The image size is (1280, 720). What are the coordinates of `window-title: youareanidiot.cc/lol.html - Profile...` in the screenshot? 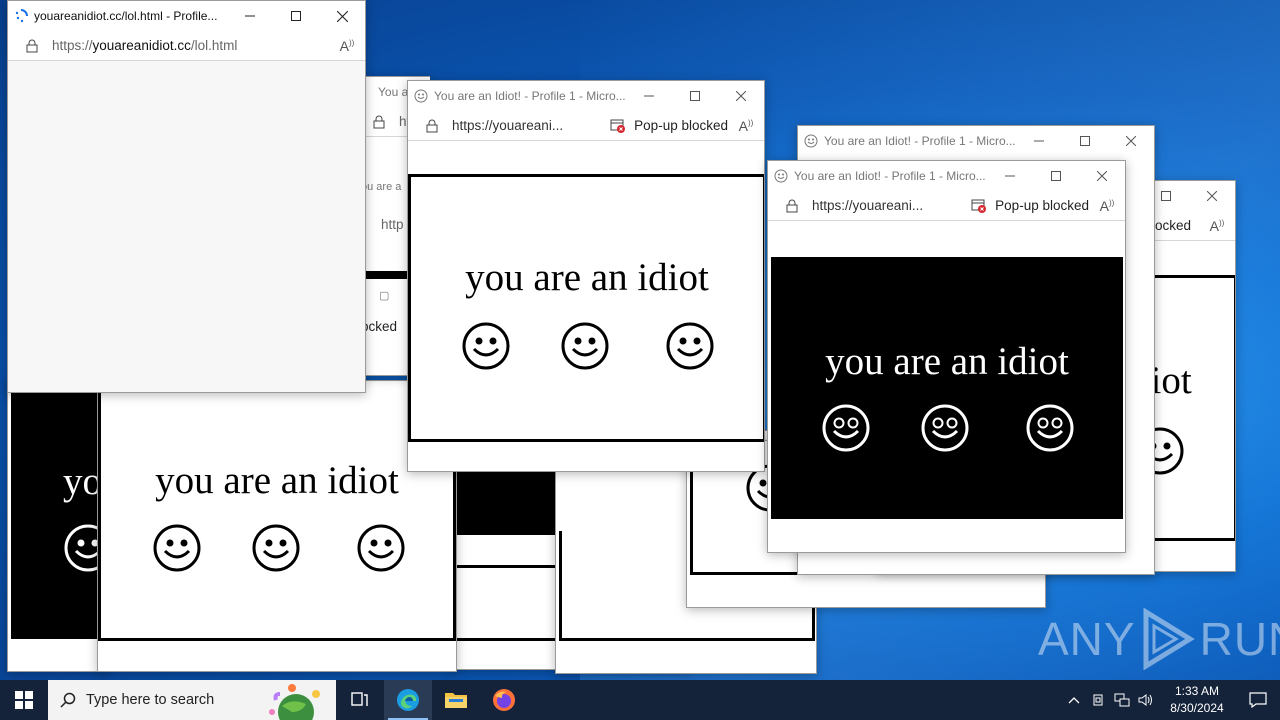 It's located at (126, 16).